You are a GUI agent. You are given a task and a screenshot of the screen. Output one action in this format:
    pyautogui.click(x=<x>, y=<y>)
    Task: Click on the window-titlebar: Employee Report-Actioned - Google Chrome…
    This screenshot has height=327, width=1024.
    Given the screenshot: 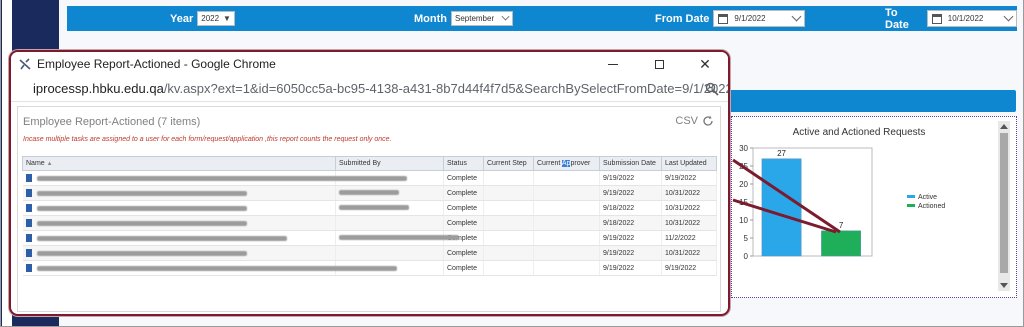 What is the action you would take?
    pyautogui.click(x=369, y=64)
    